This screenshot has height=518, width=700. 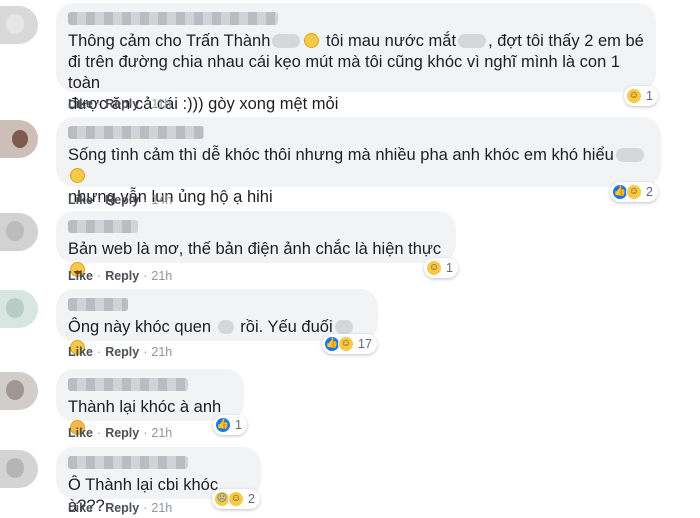 I want to click on smirk-emoji-icon, so click(x=77, y=175).